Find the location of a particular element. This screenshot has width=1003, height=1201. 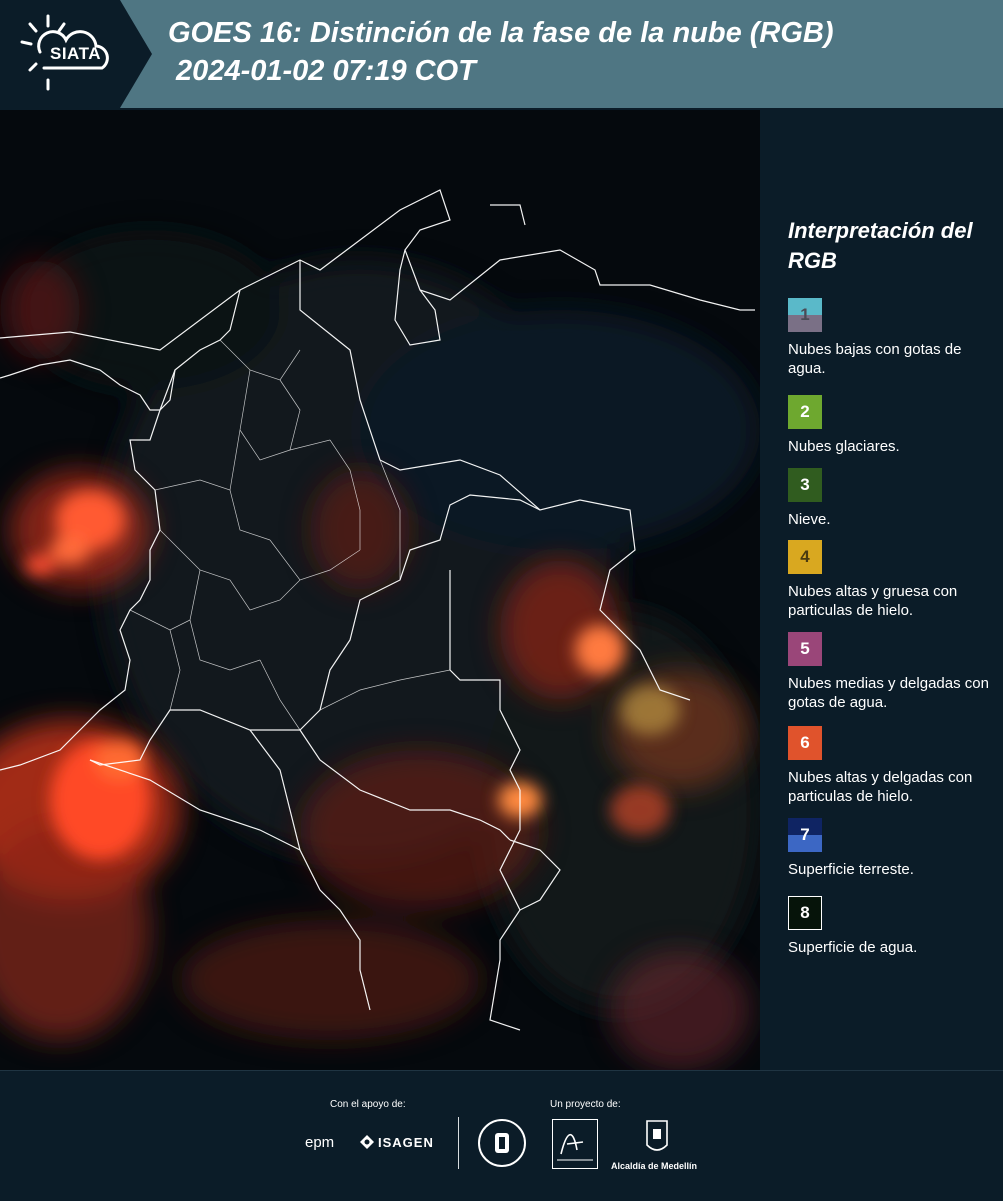

isagen-logo: ISAGEN is located at coordinates (406, 1142).